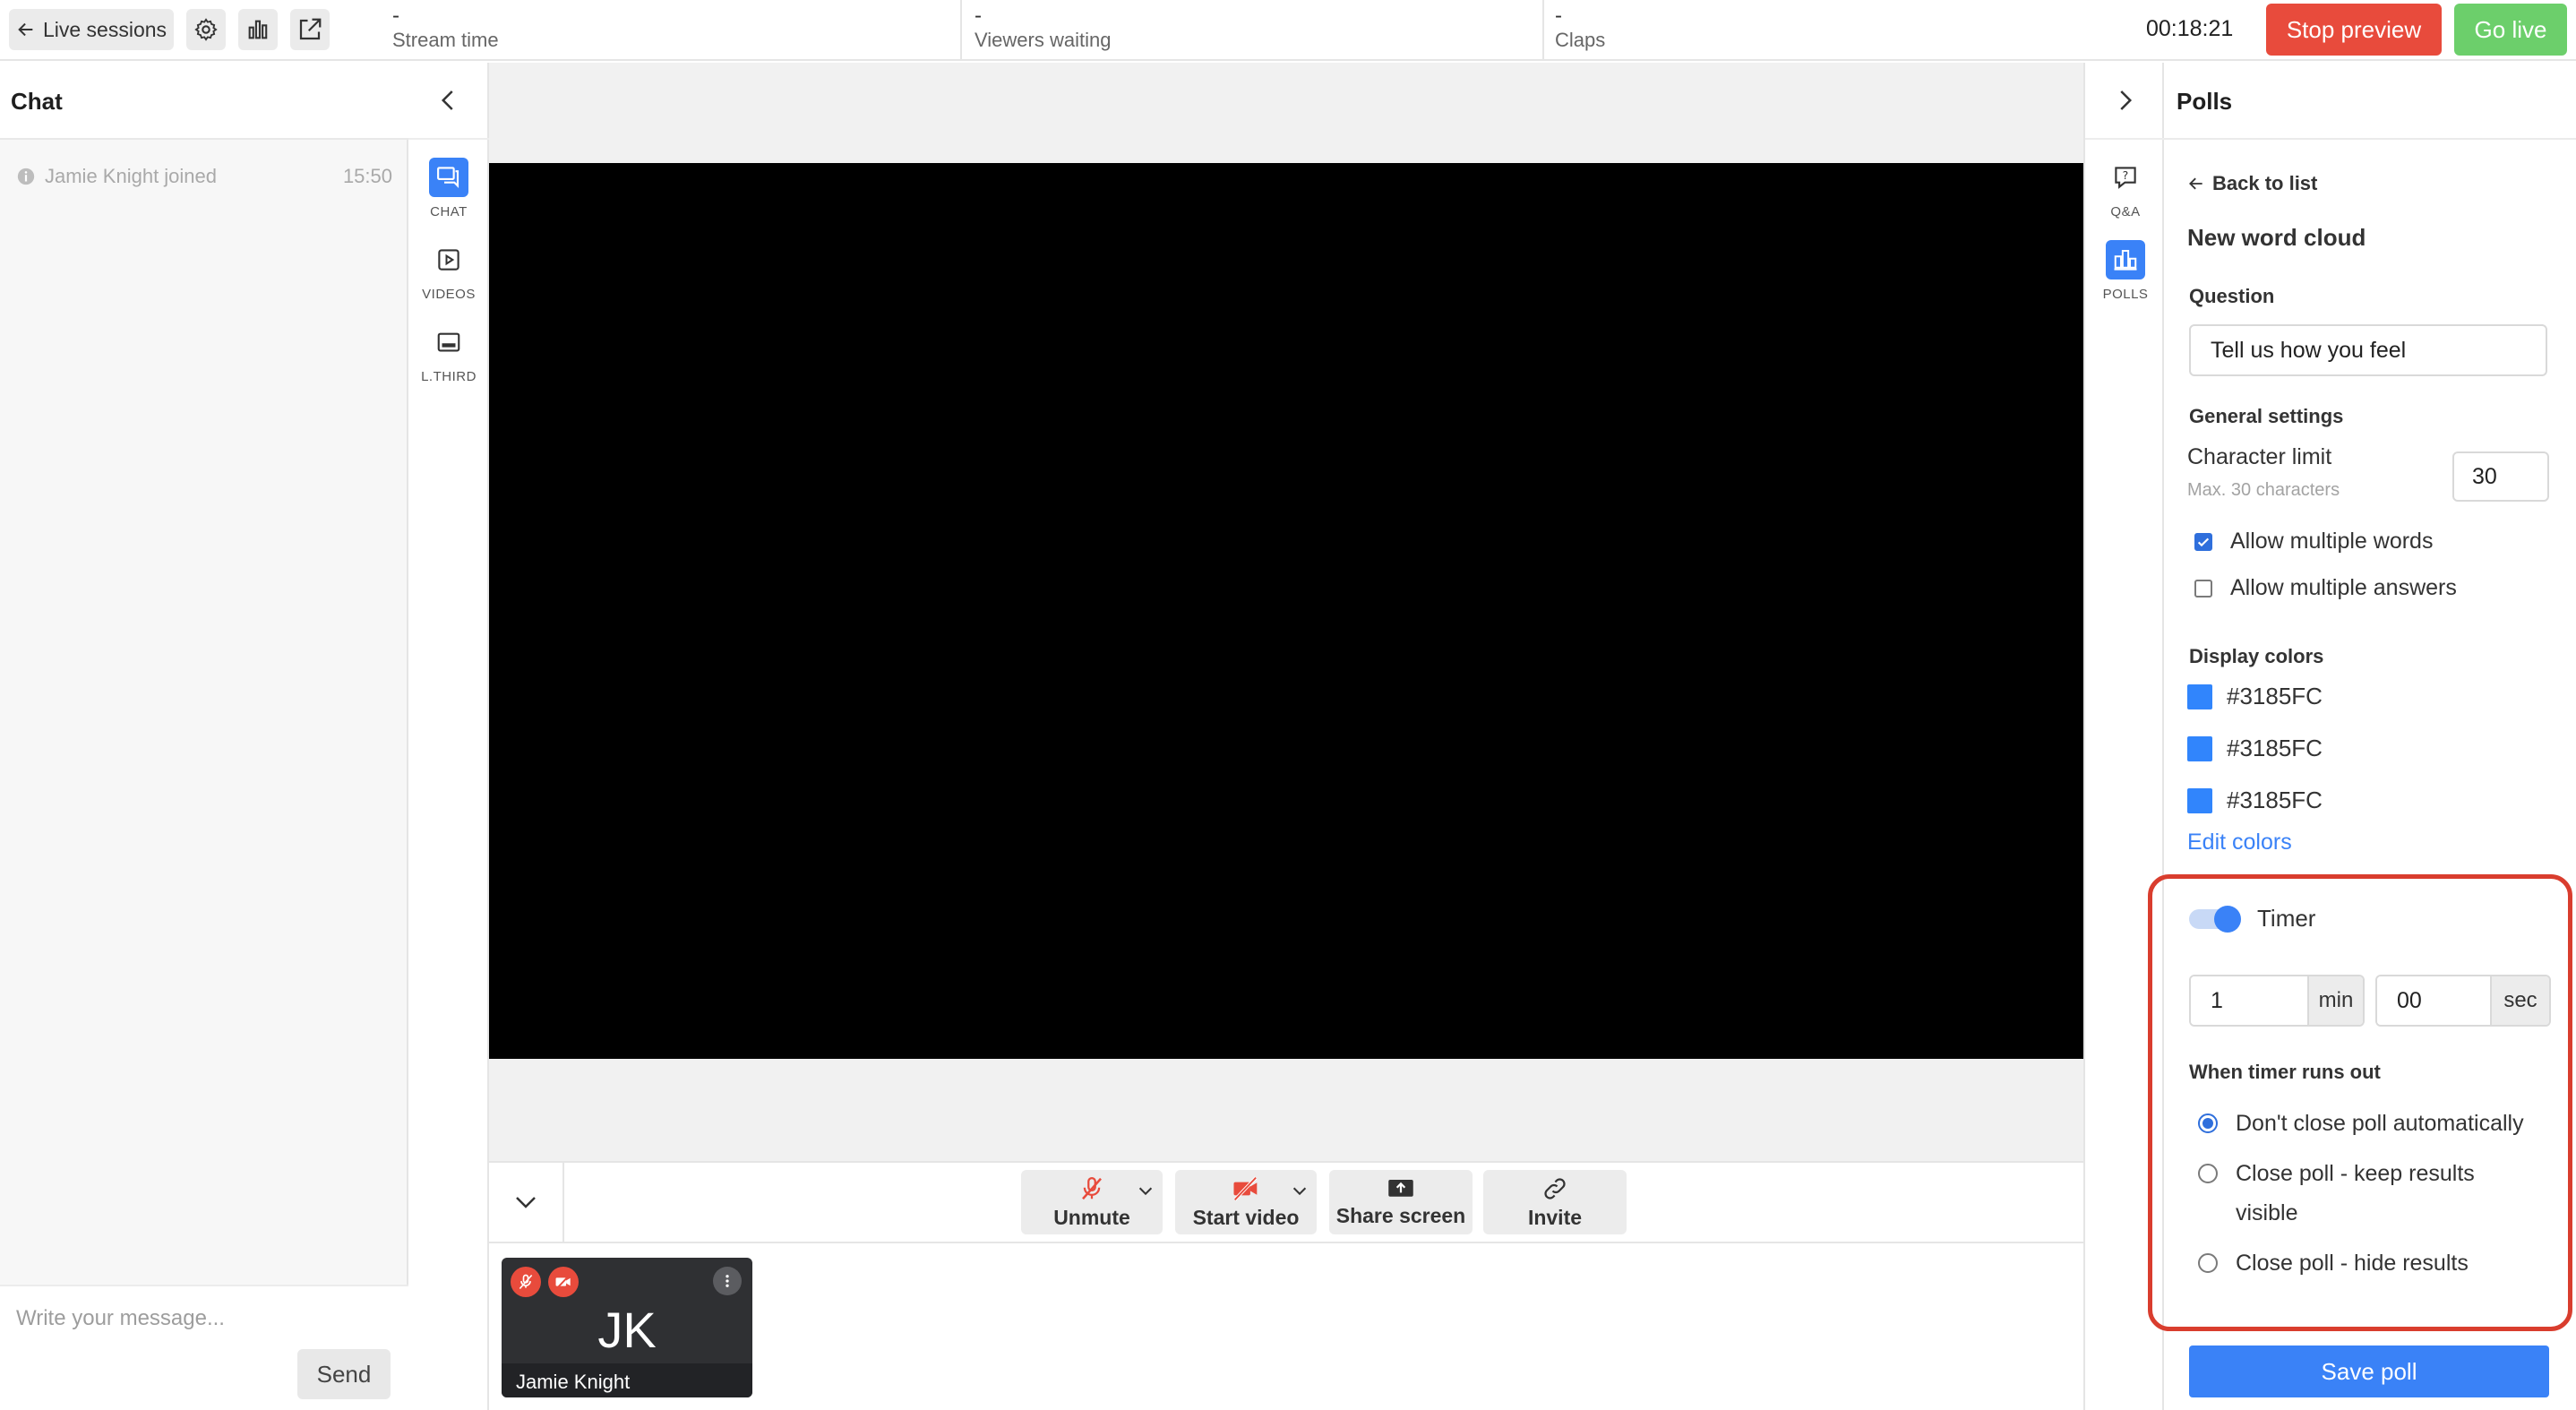  I want to click on rail-item-qa: ? Q&A, so click(2125, 188).